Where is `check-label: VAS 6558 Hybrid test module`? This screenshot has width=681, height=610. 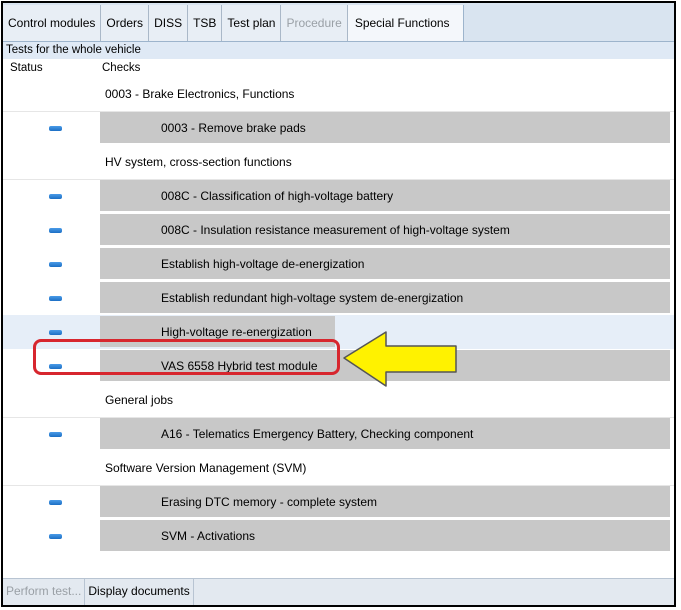
check-label: VAS 6558 Hybrid test module is located at coordinates (239, 366).